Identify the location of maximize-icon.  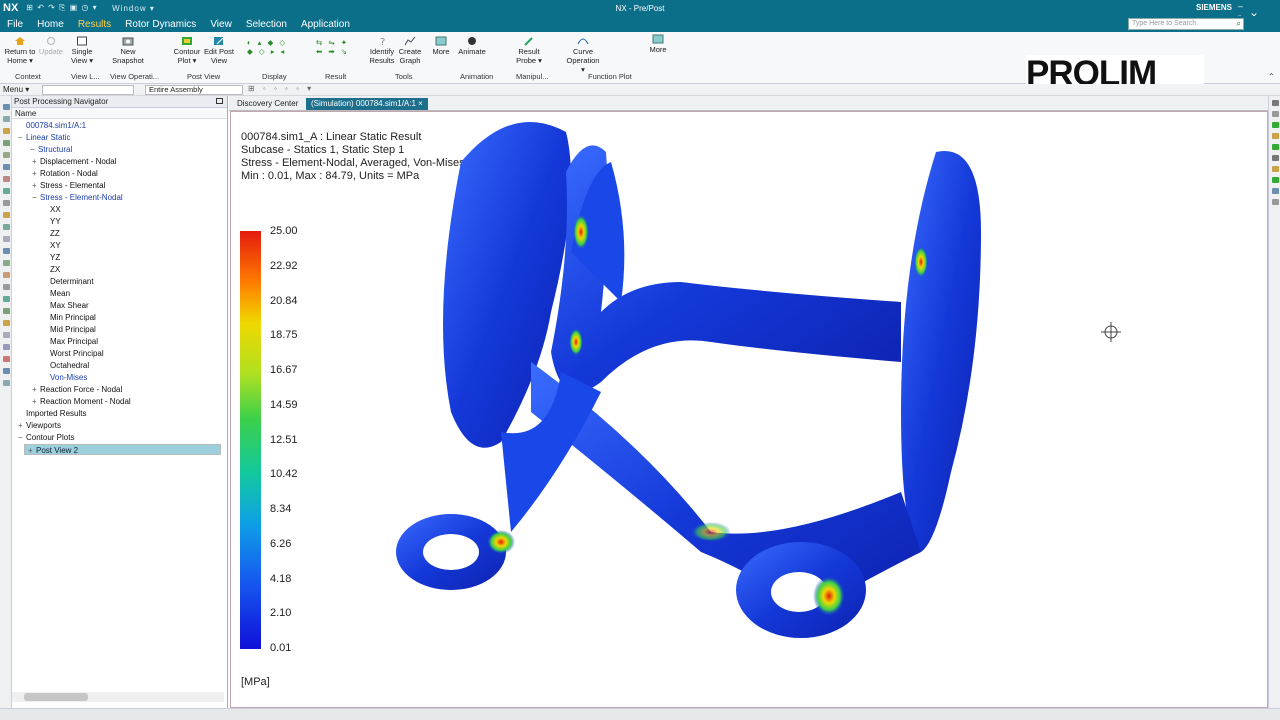
(219, 101).